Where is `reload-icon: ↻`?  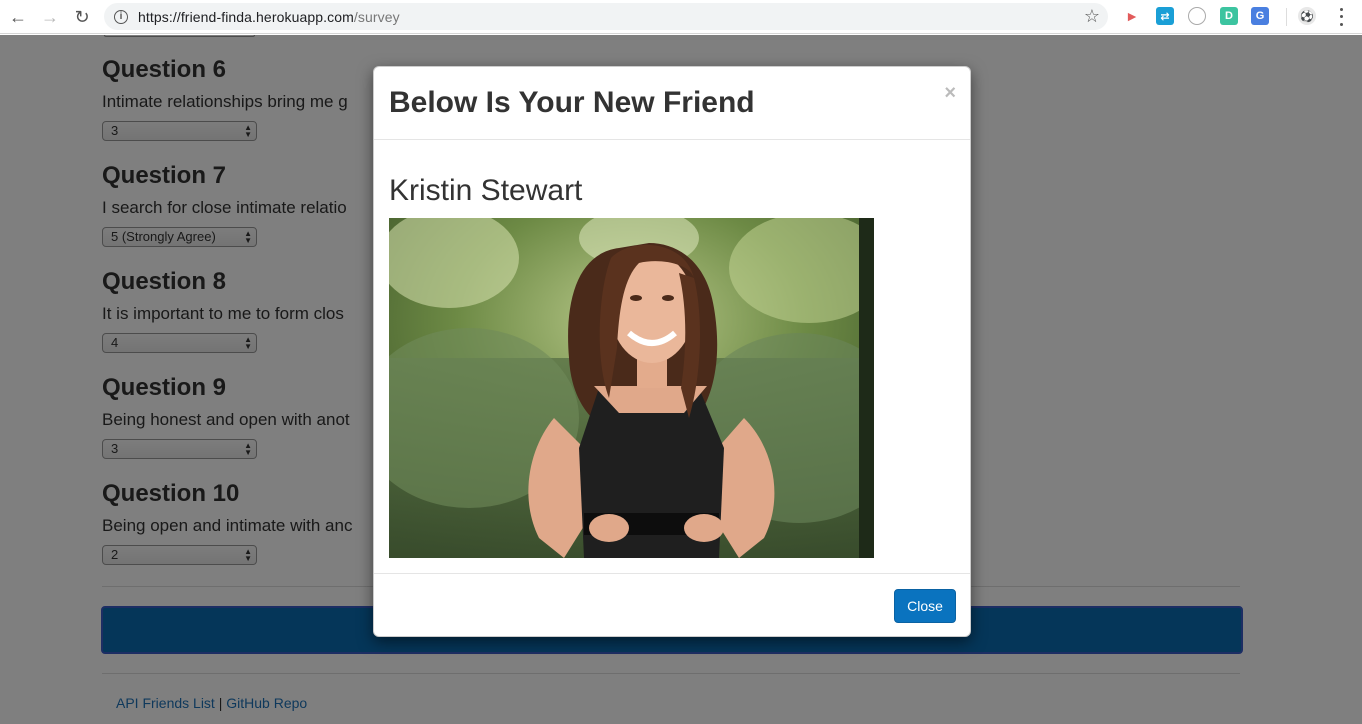 reload-icon: ↻ is located at coordinates (82, 17).